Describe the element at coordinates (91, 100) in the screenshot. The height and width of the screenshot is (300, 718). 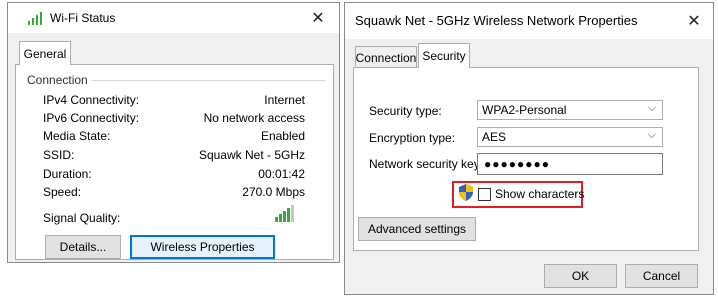
I see `ipv4-label: IPv4 Connectivity:` at that location.